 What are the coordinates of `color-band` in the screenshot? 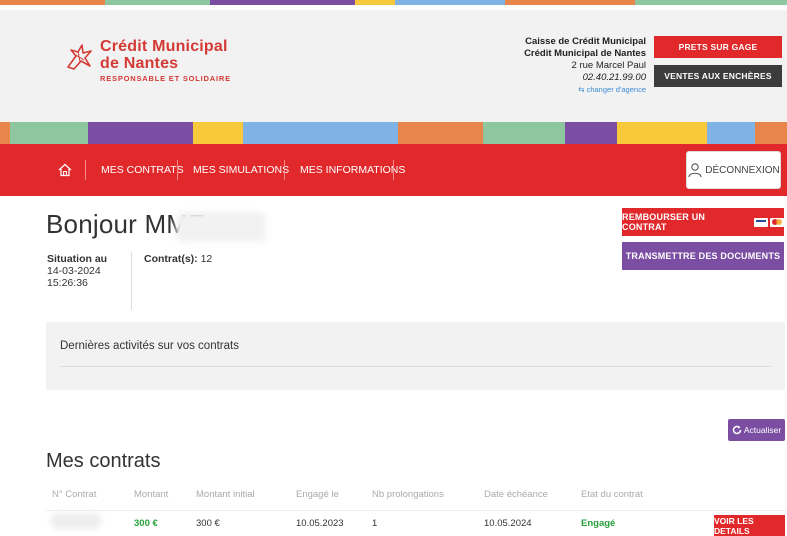 It's located at (393, 133).